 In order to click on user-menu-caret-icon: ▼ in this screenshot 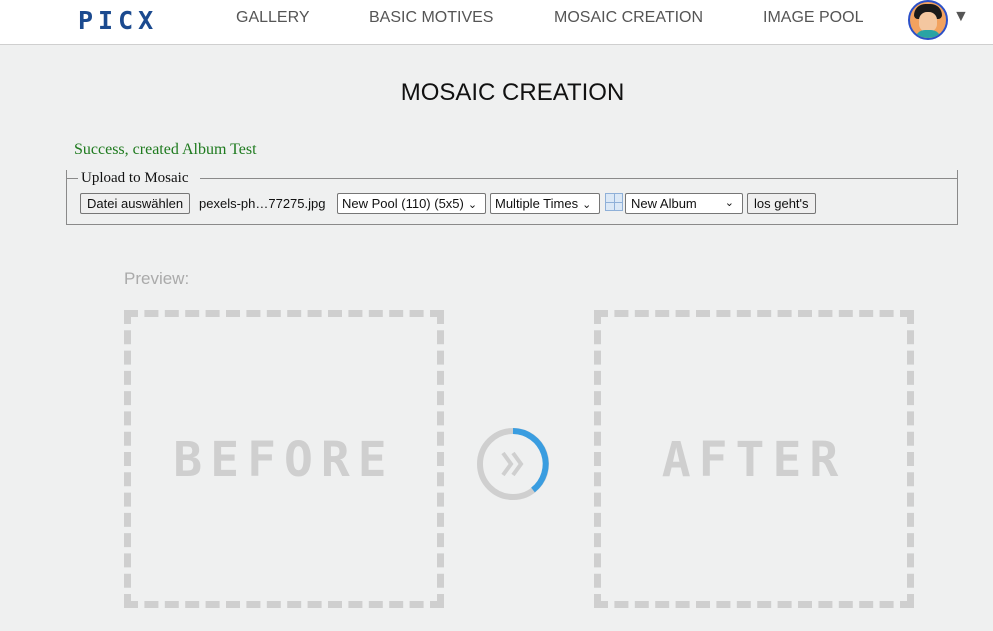, I will do `click(961, 17)`.